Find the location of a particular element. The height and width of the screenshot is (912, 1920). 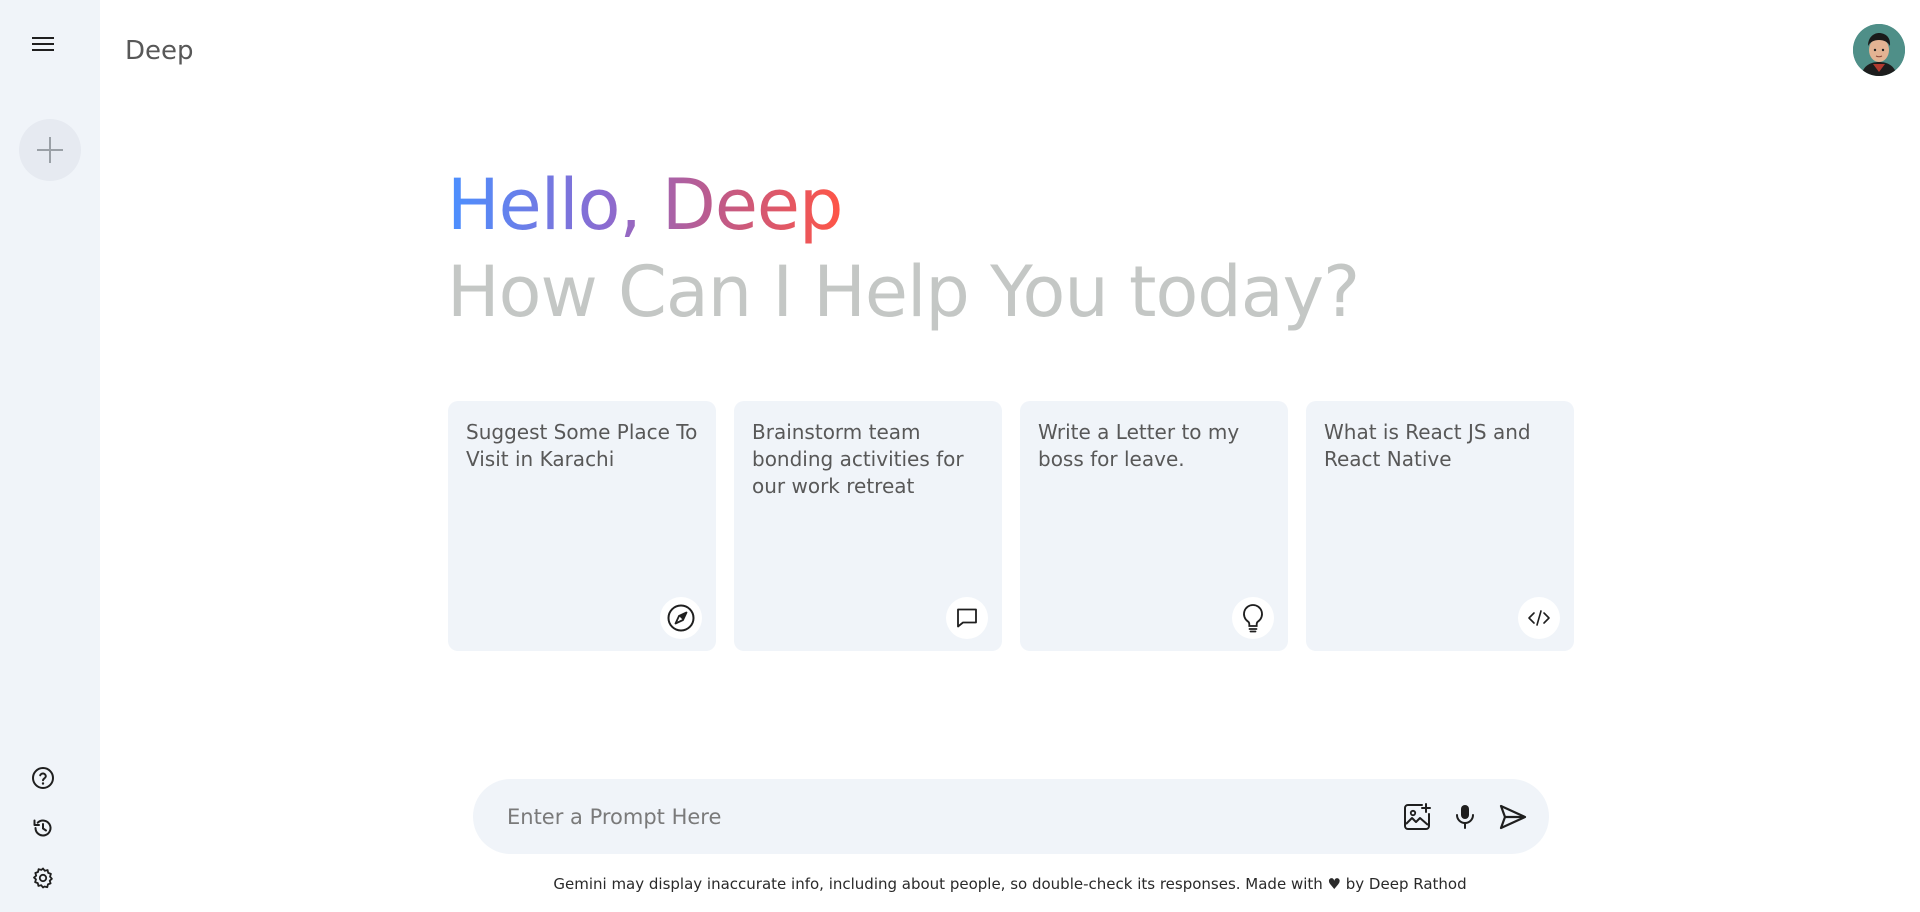

avatar-image is located at coordinates (1879, 50).